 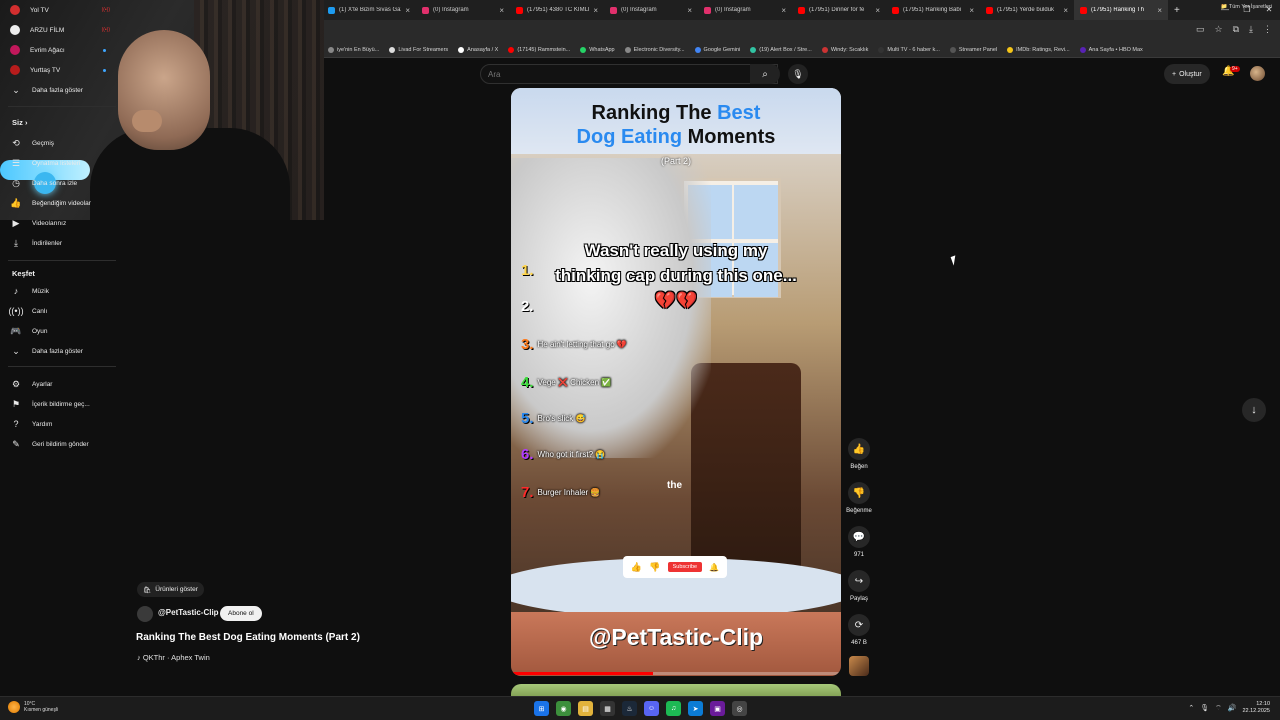 I want to click on bookmark-item: Windy: Sıcaklık, so click(x=844, y=49).